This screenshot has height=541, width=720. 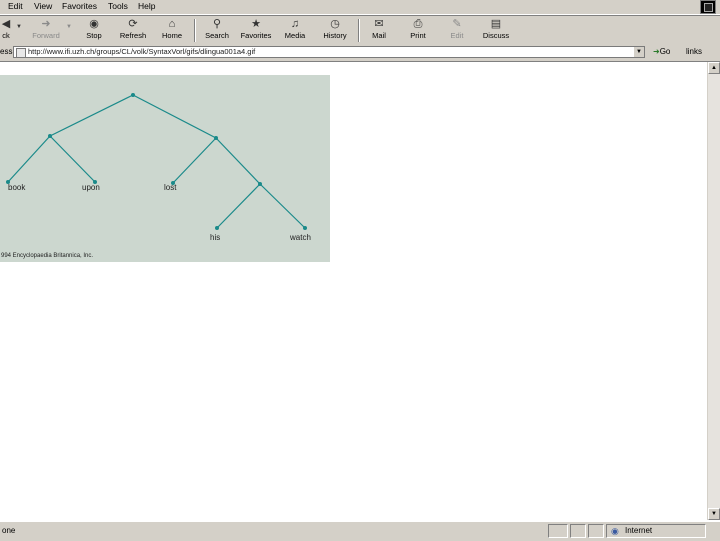 I want to click on refresh-button: ⟳ Refresh, so click(x=133, y=30).